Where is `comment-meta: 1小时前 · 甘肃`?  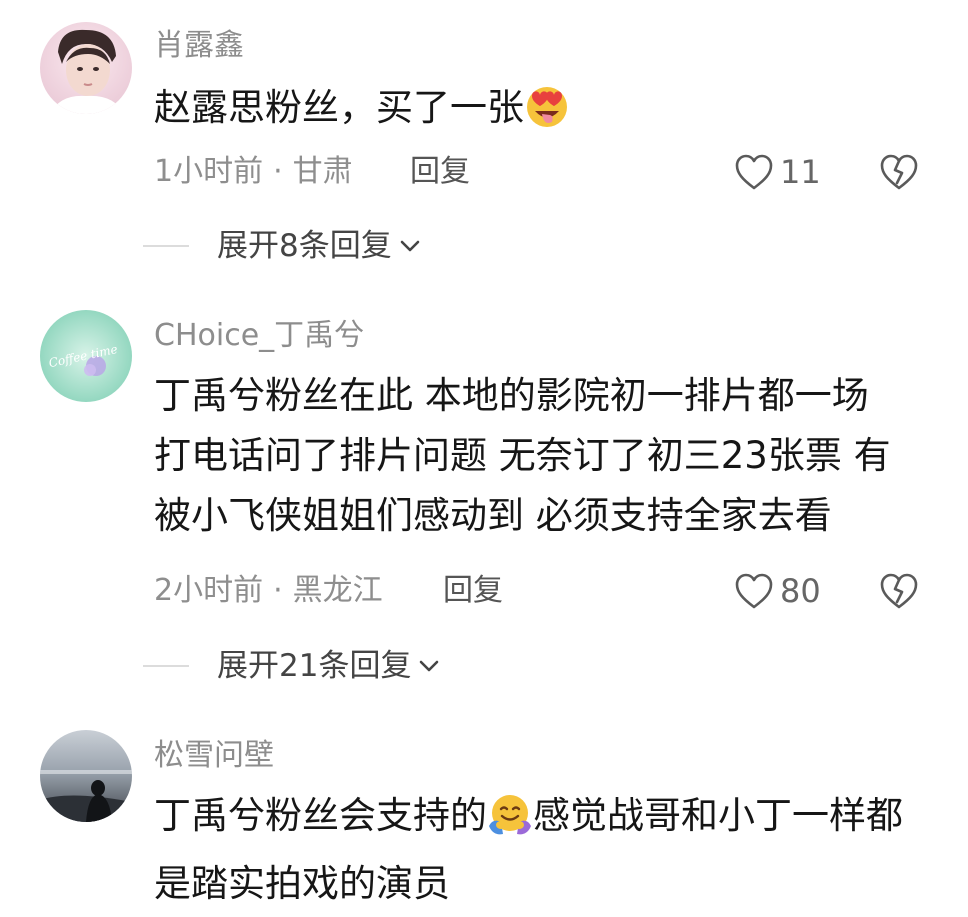
comment-meta: 1小时前 · 甘肃 is located at coordinates (253, 172).